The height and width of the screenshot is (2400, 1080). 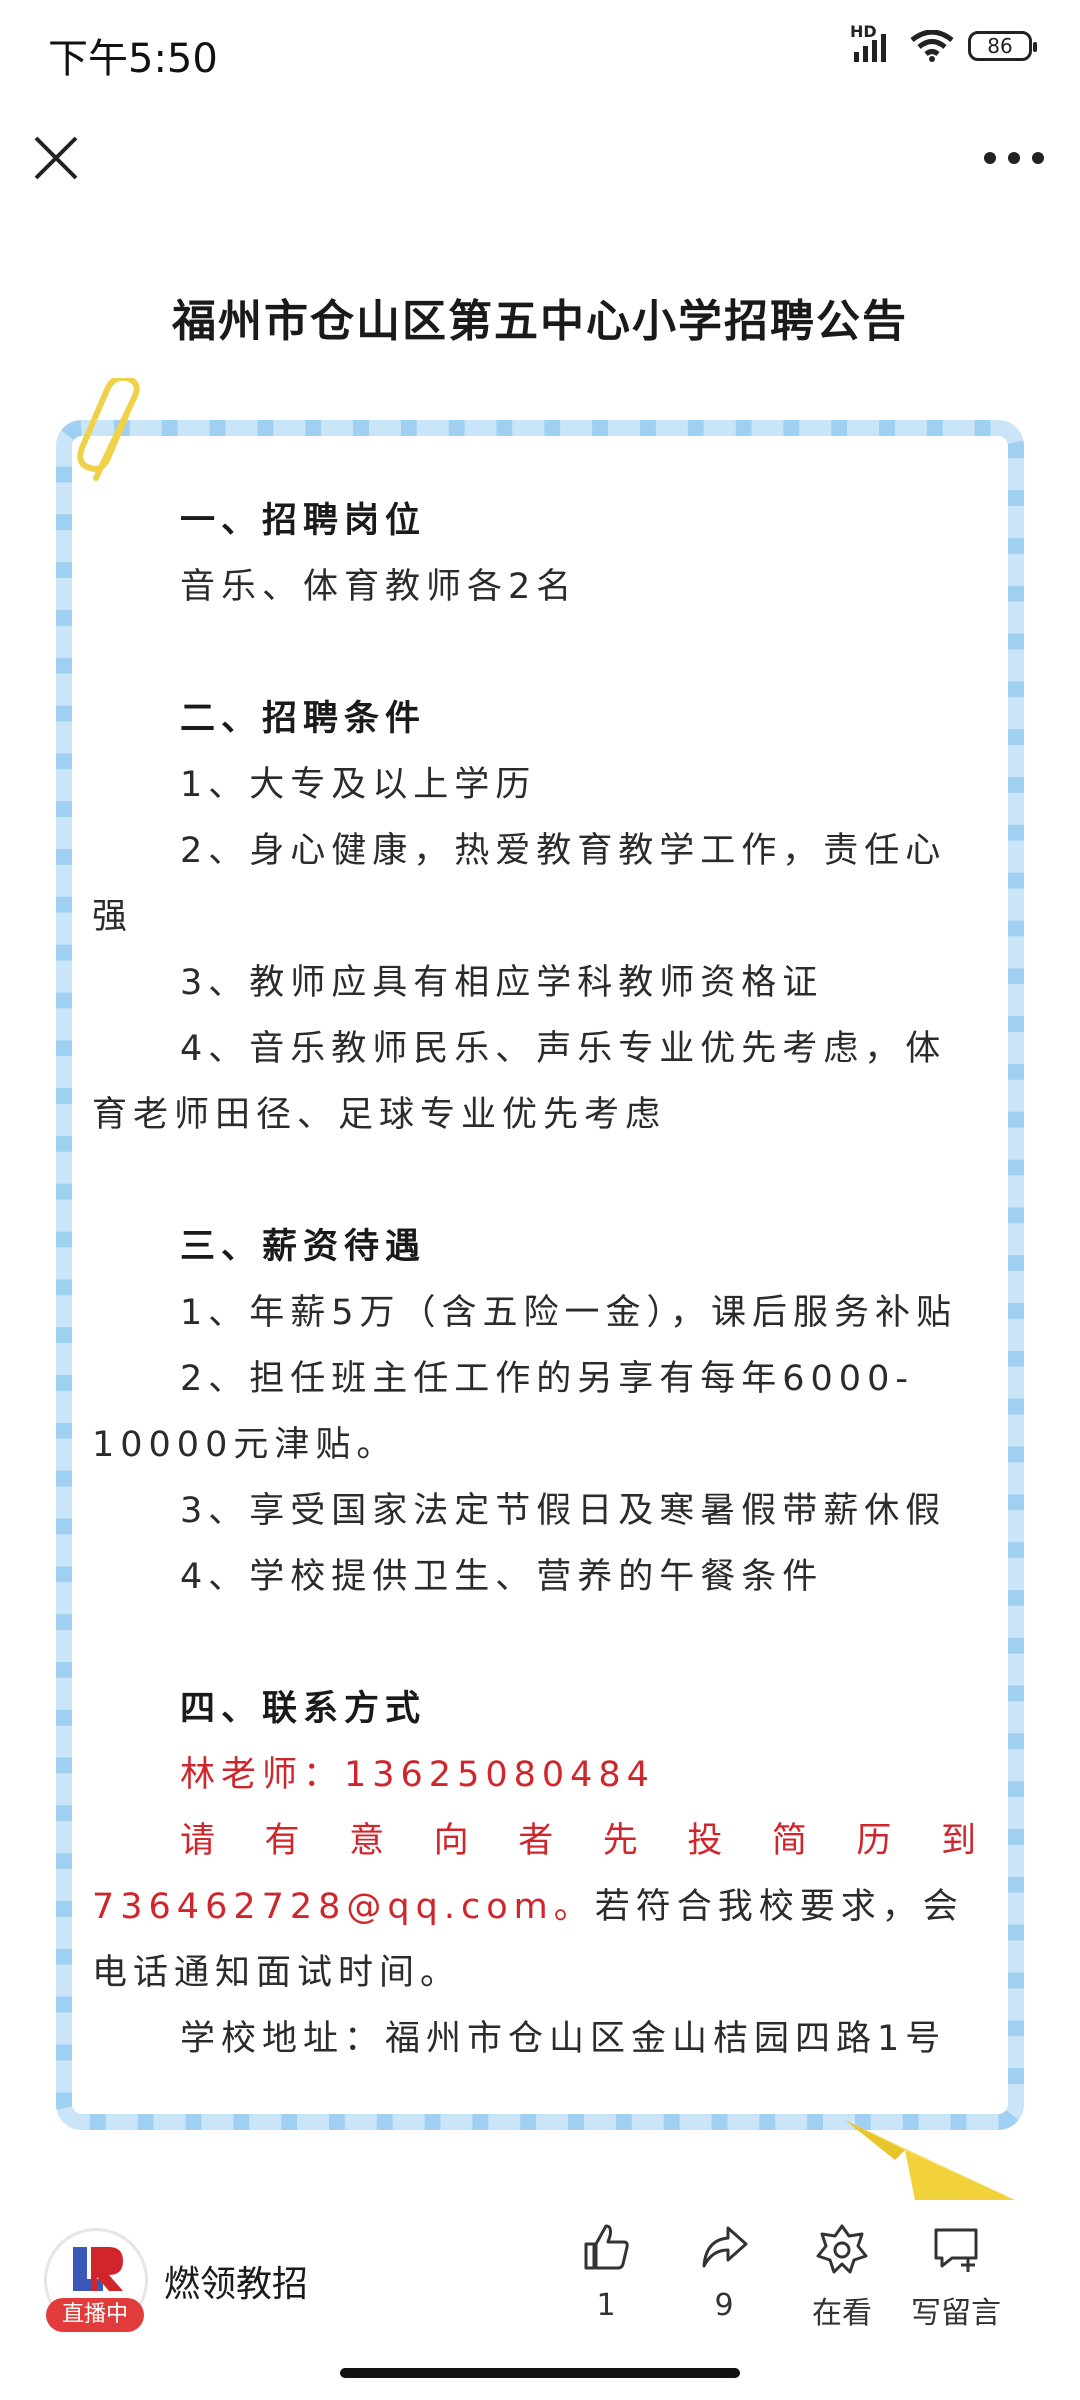 What do you see at coordinates (540, 2373) in the screenshot?
I see `home-indicator` at bounding box center [540, 2373].